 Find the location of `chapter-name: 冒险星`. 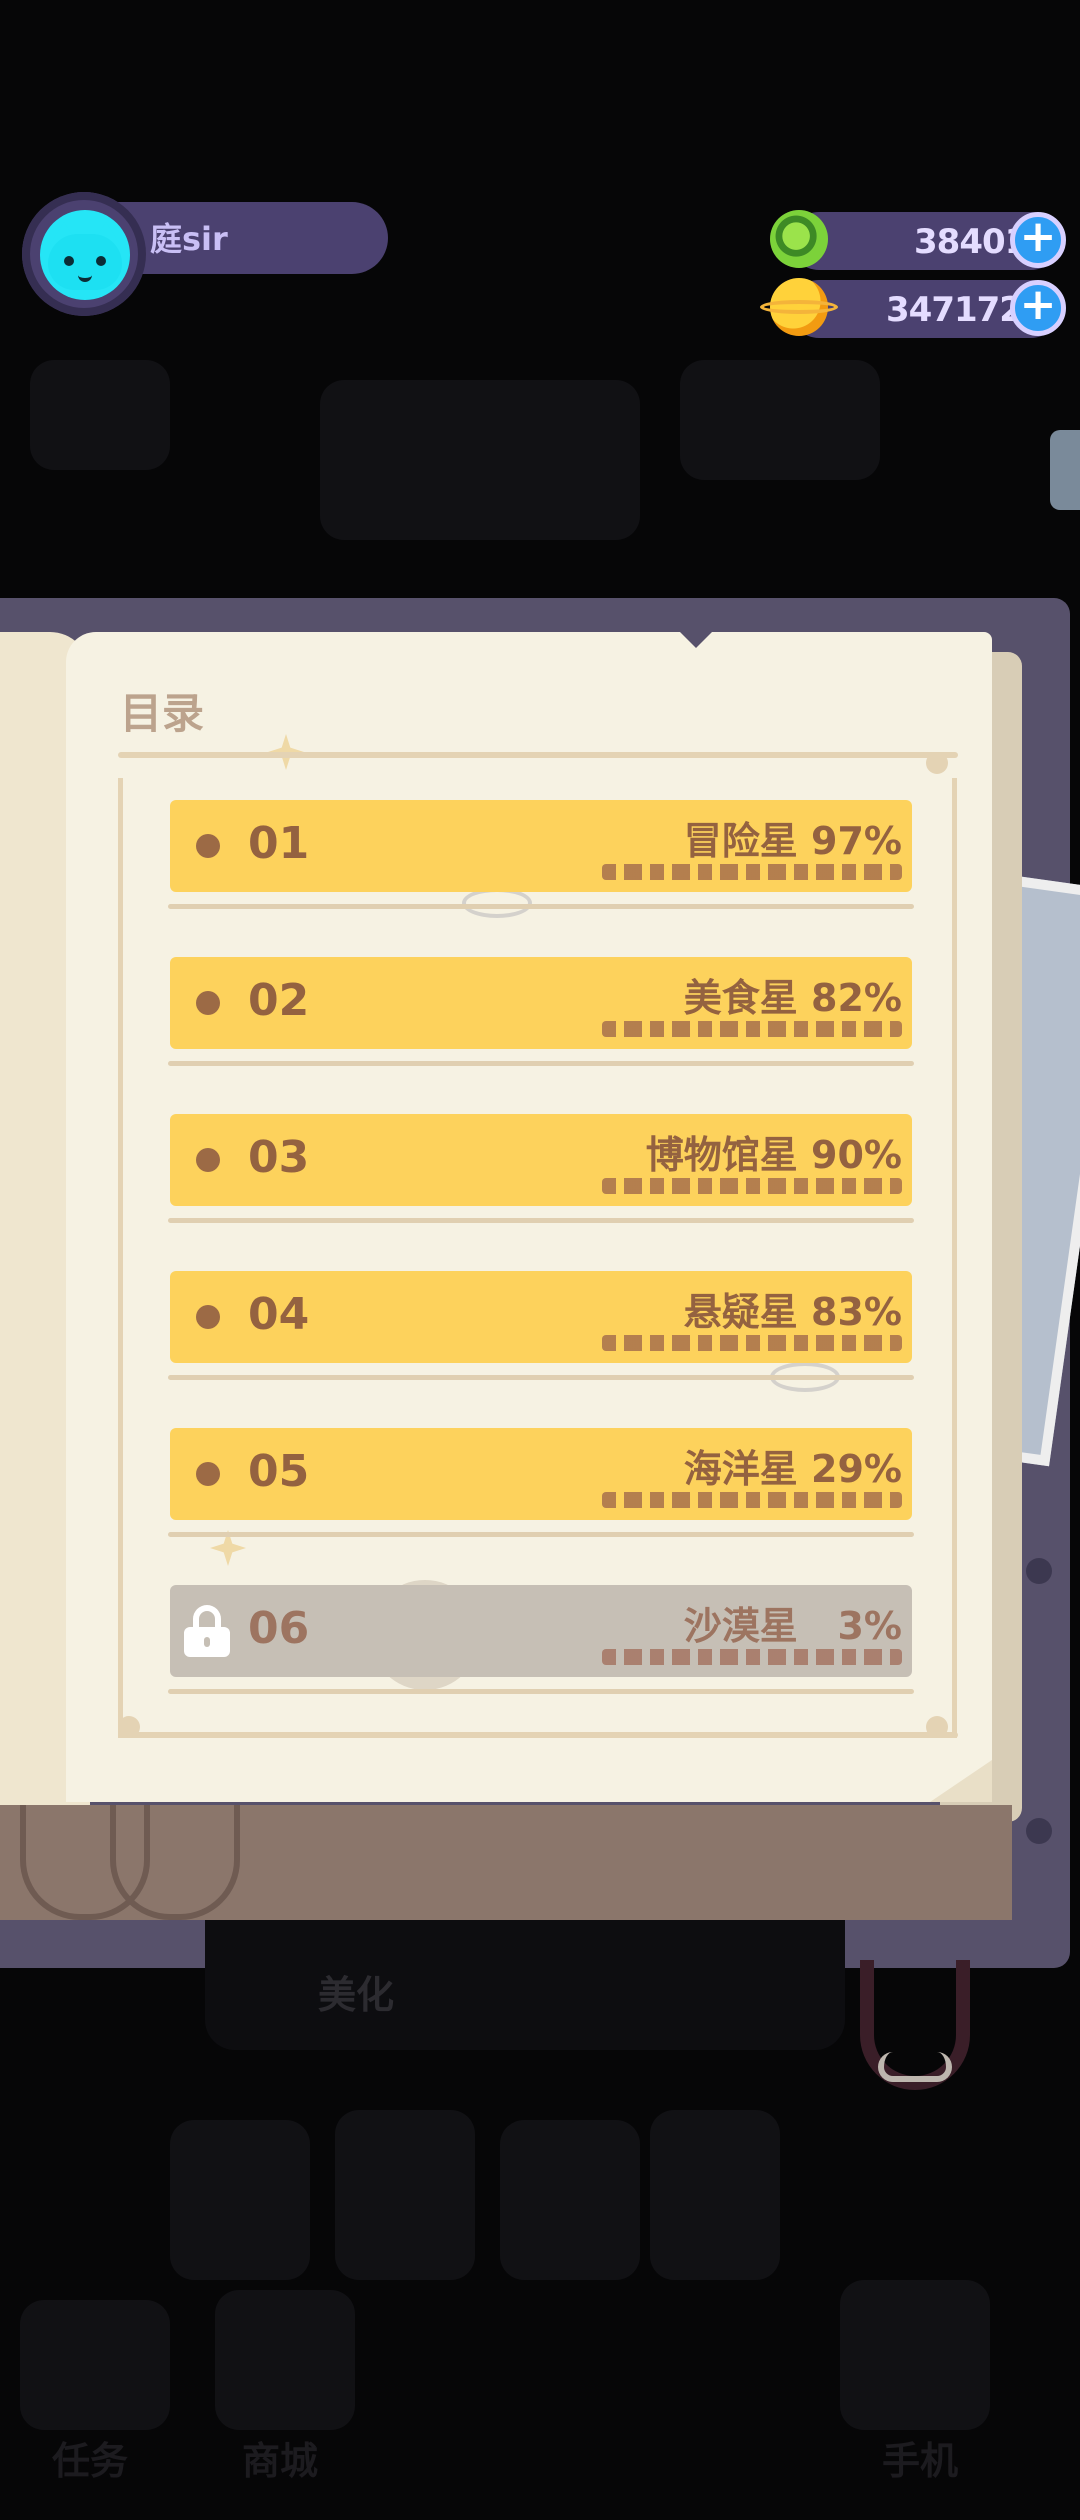

chapter-name: 冒险星 is located at coordinates (740, 841).